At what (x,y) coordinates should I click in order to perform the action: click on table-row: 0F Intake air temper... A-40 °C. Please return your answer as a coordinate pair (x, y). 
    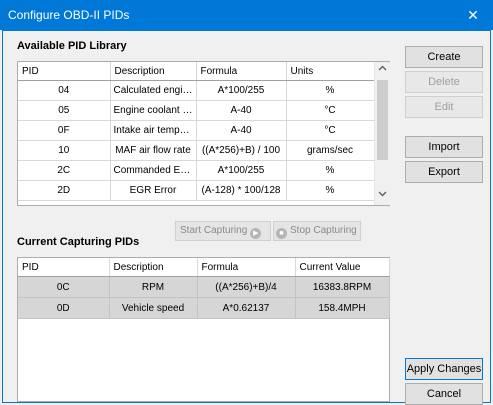
    Looking at the image, I should click on (196, 130).